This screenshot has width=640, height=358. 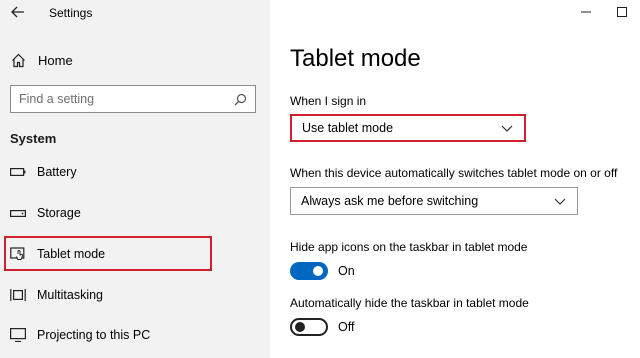 What do you see at coordinates (346, 271) in the screenshot?
I see `hide-icons-state: On` at bounding box center [346, 271].